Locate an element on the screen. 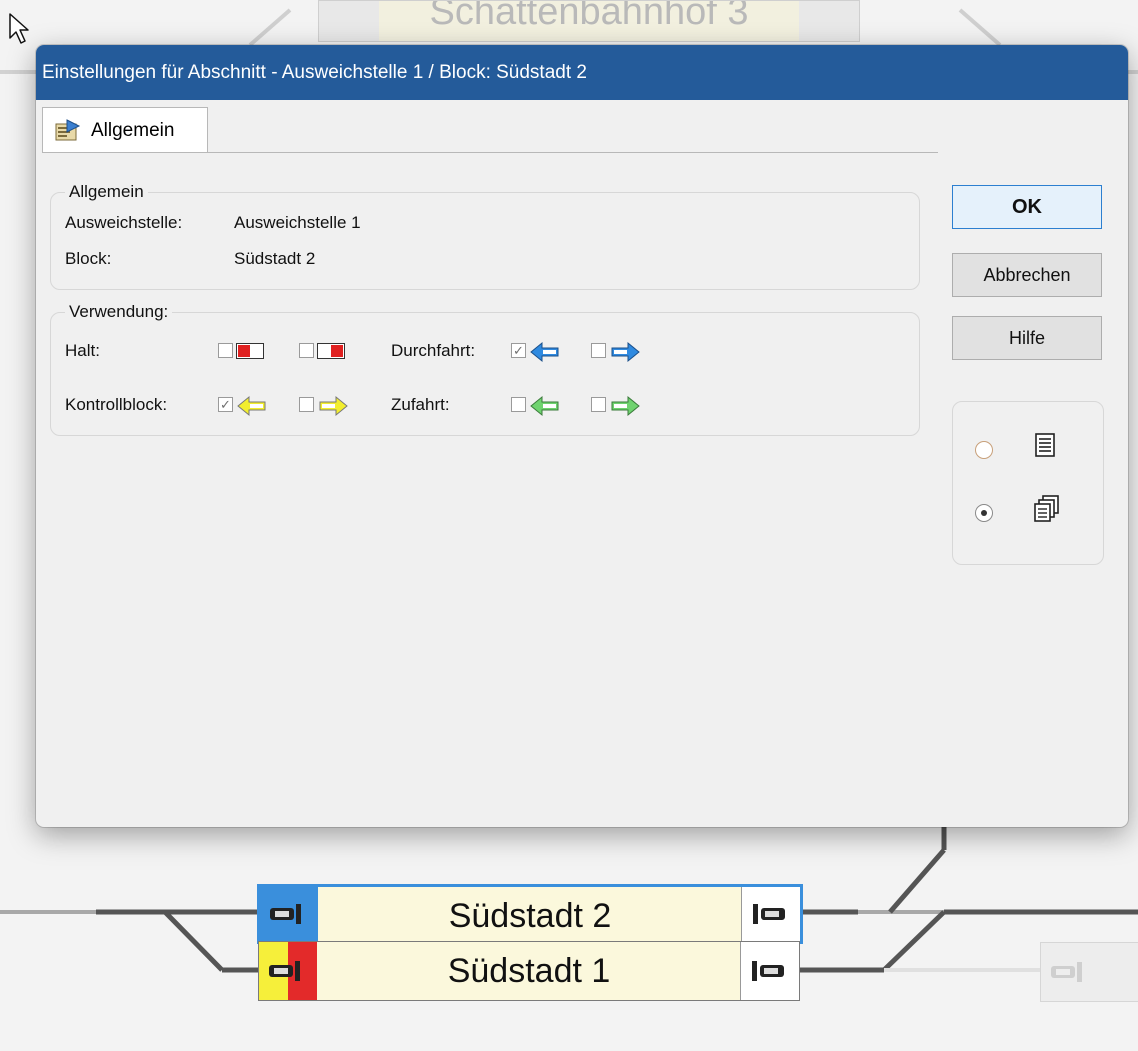  top-block-label: Schattenbahnhof 3 is located at coordinates (589, 21).